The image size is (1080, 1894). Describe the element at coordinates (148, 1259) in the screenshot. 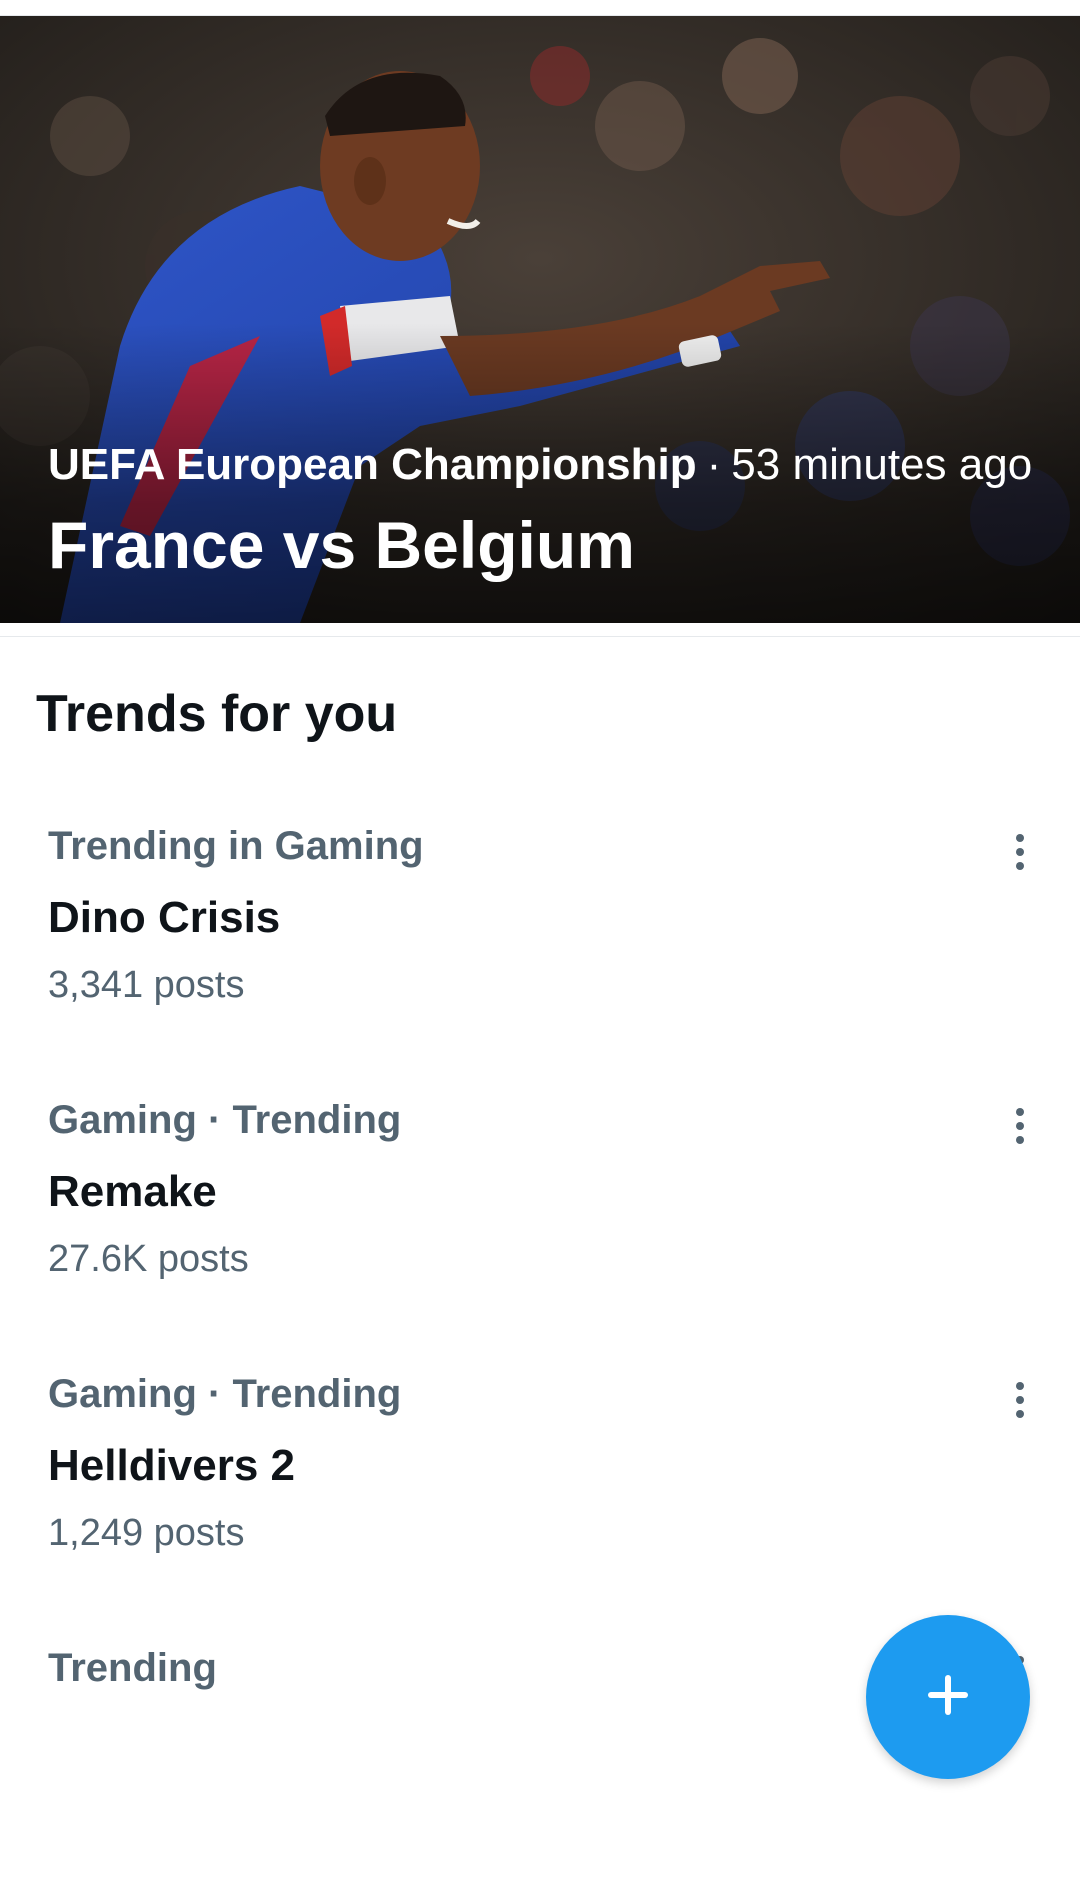

I see `trend-post-count: 27.6K posts` at that location.